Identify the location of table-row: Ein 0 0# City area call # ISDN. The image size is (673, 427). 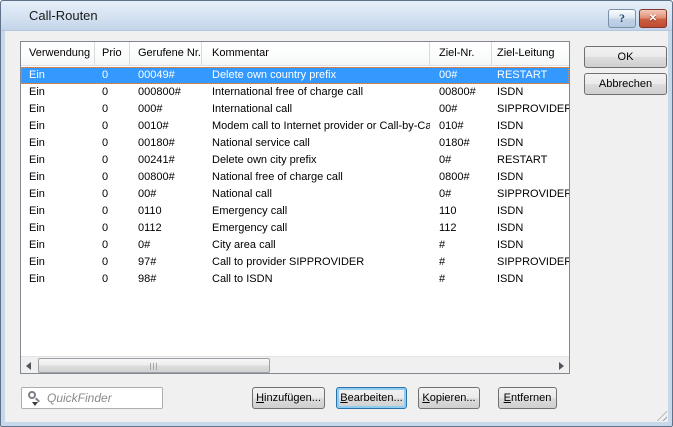
(295, 245).